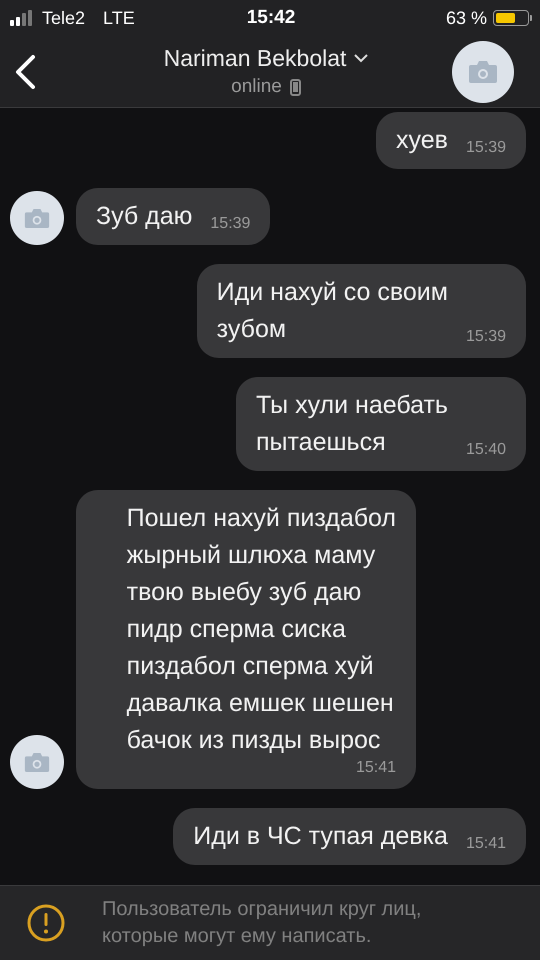  What do you see at coordinates (64, 18) in the screenshot?
I see `carrier-name: Tele2` at bounding box center [64, 18].